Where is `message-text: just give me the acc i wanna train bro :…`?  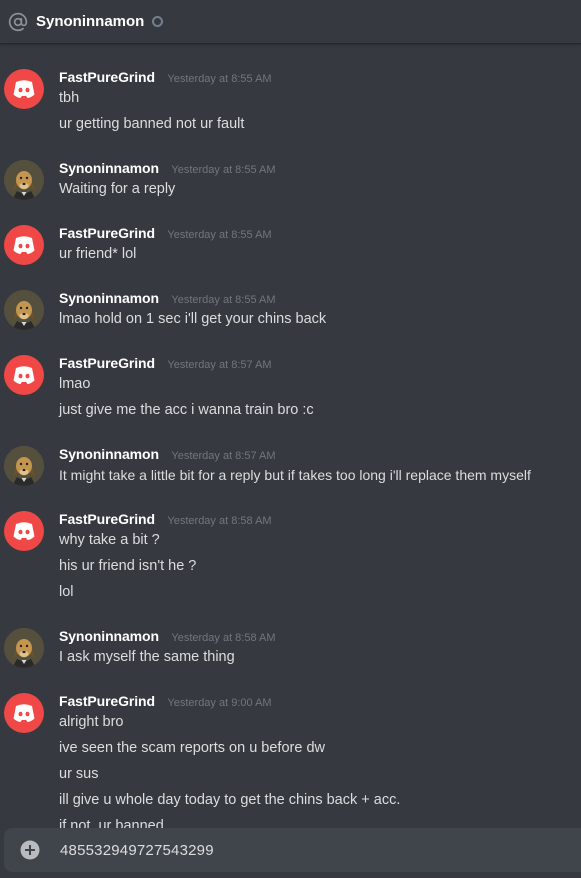
message-text: just give me the acc i wanna train bro :… is located at coordinates (186, 410).